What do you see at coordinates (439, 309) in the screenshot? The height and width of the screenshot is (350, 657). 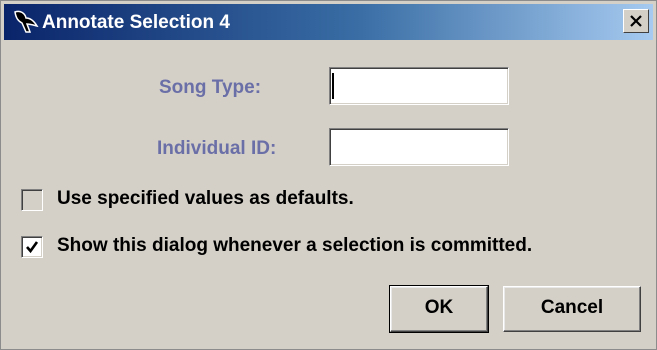 I see `ok-button: OK` at bounding box center [439, 309].